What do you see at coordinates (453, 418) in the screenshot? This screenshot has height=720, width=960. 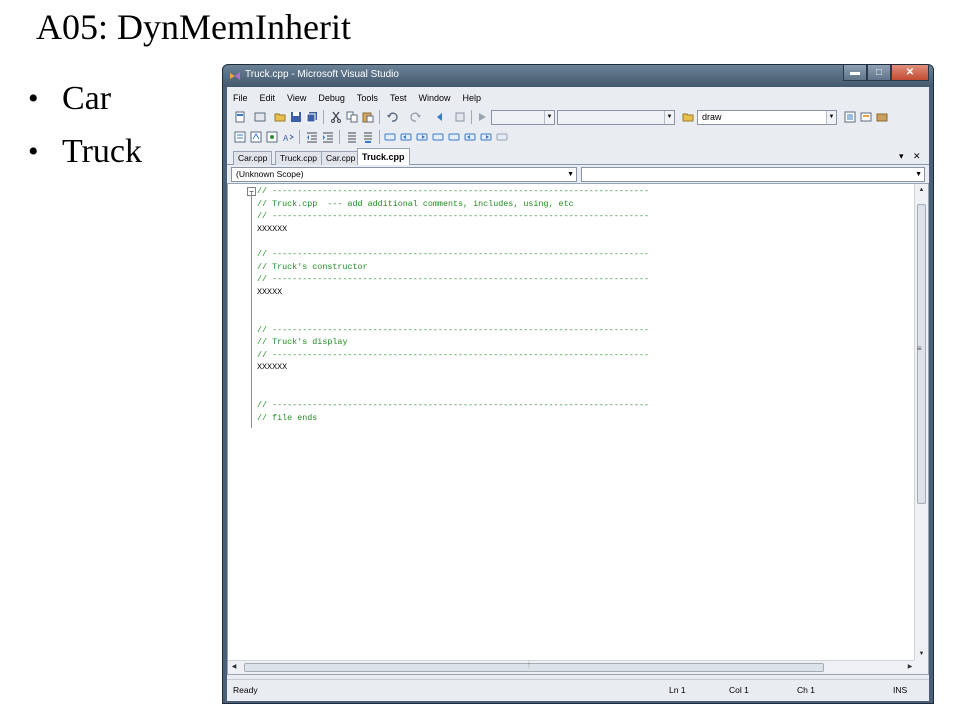 I see `code-line: // file ends` at bounding box center [453, 418].